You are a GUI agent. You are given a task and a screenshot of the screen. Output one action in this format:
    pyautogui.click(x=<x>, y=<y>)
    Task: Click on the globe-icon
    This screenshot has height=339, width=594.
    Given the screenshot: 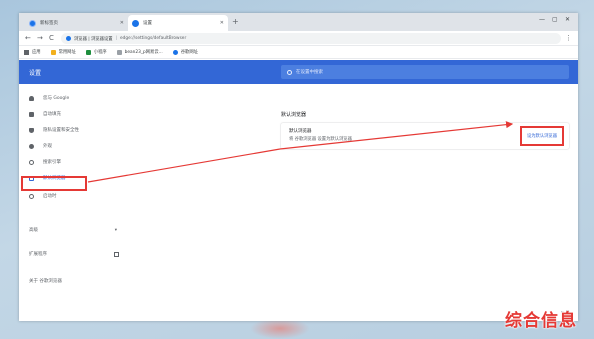 What is the action you would take?
    pyautogui.click(x=175, y=52)
    